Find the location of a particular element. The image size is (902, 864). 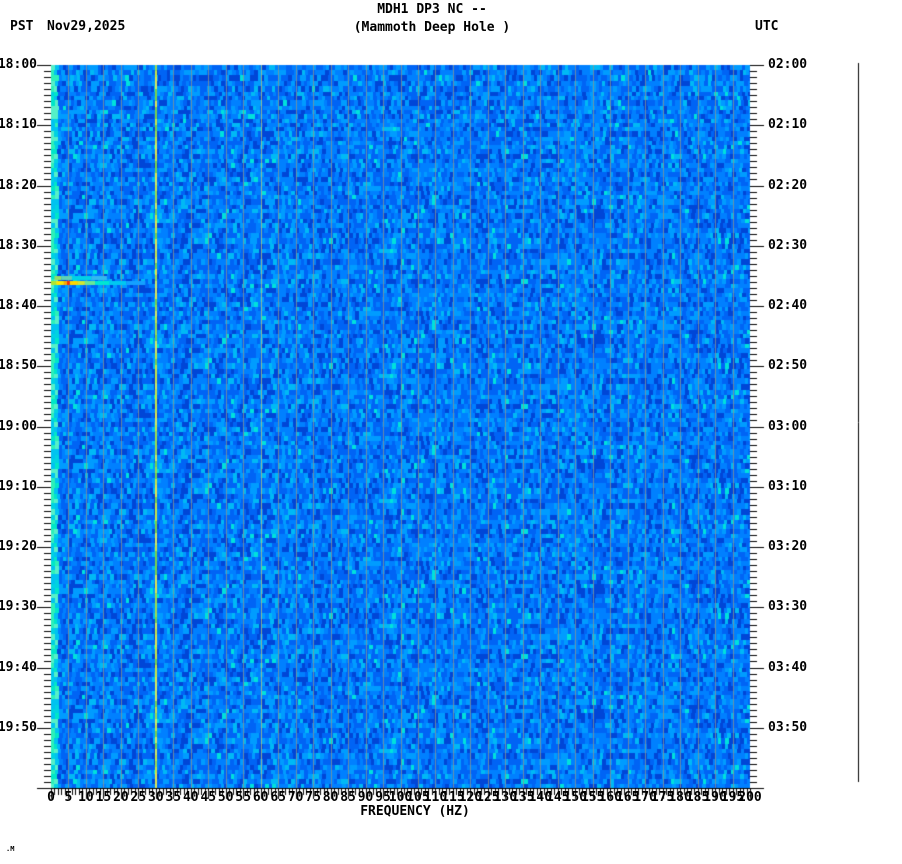

time-label-pst: 18:30 is located at coordinates (18, 245).